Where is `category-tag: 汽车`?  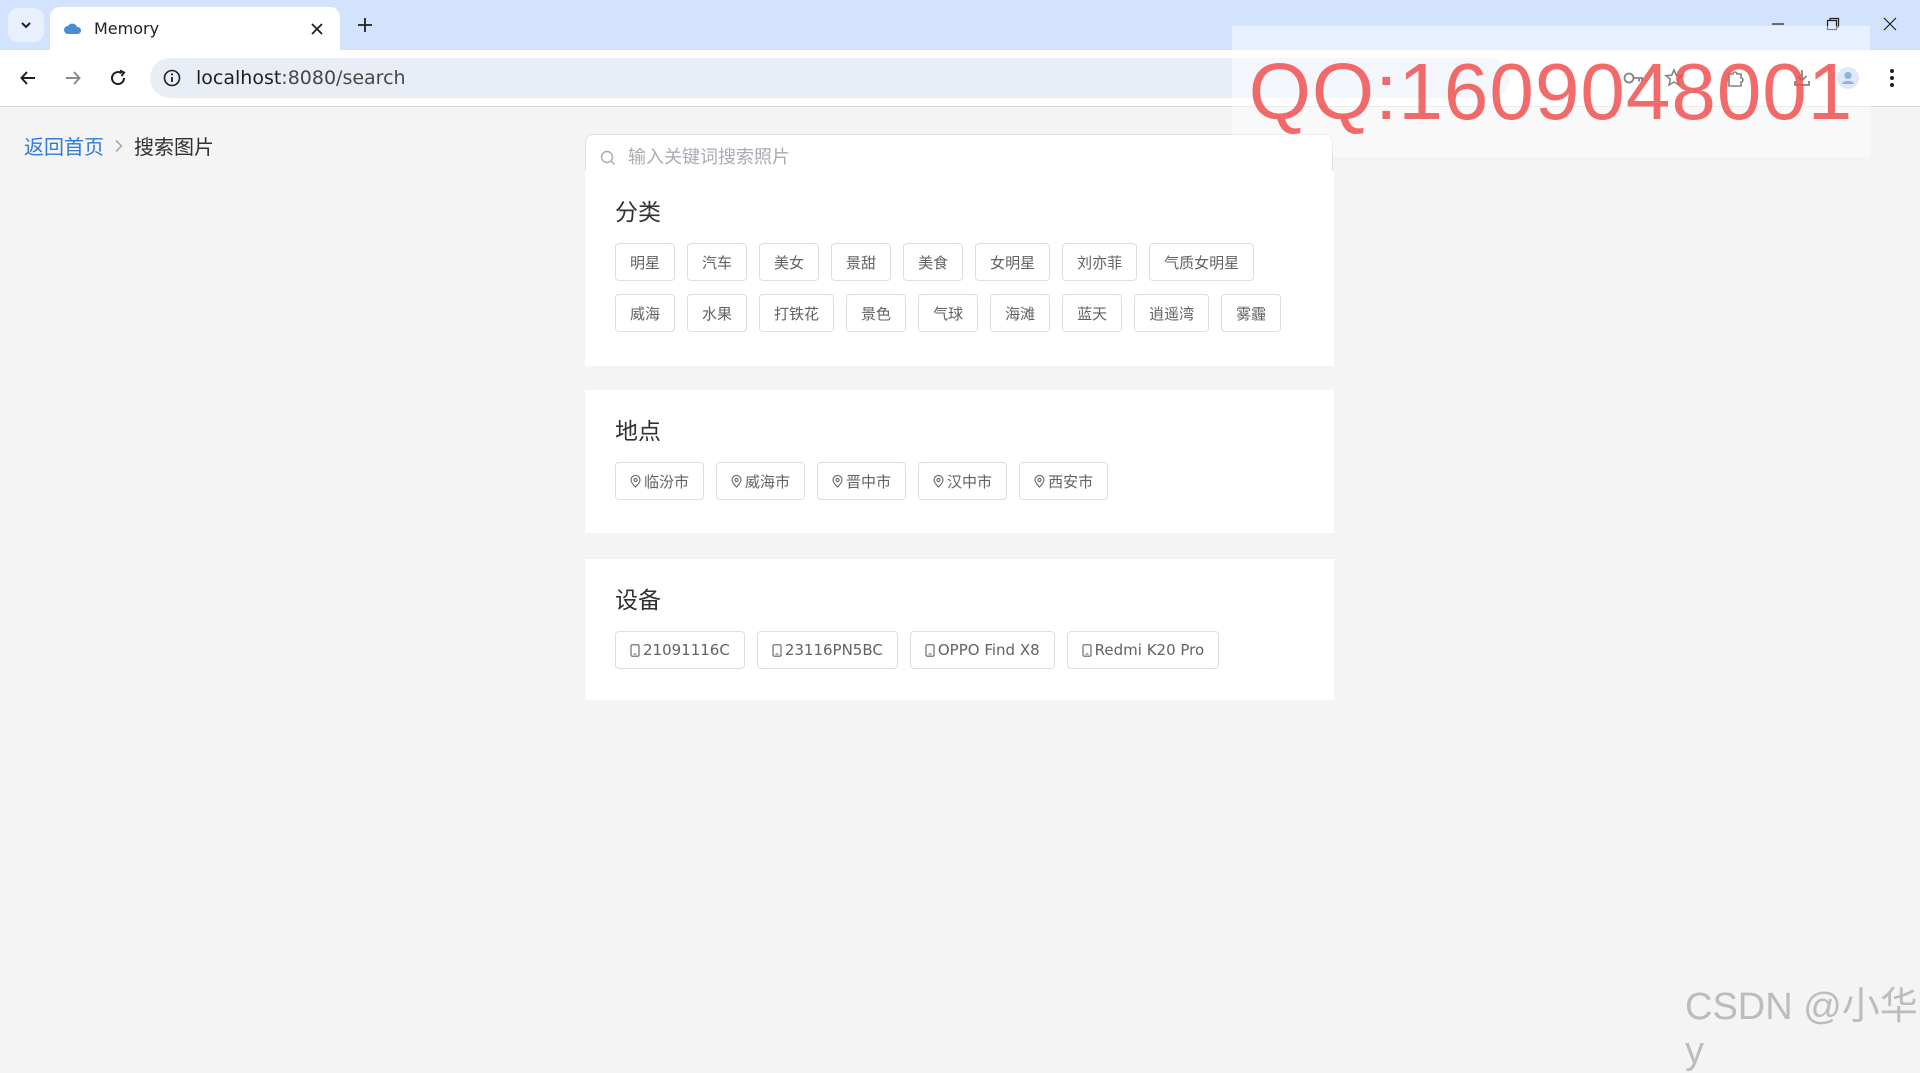 category-tag: 汽车 is located at coordinates (717, 262).